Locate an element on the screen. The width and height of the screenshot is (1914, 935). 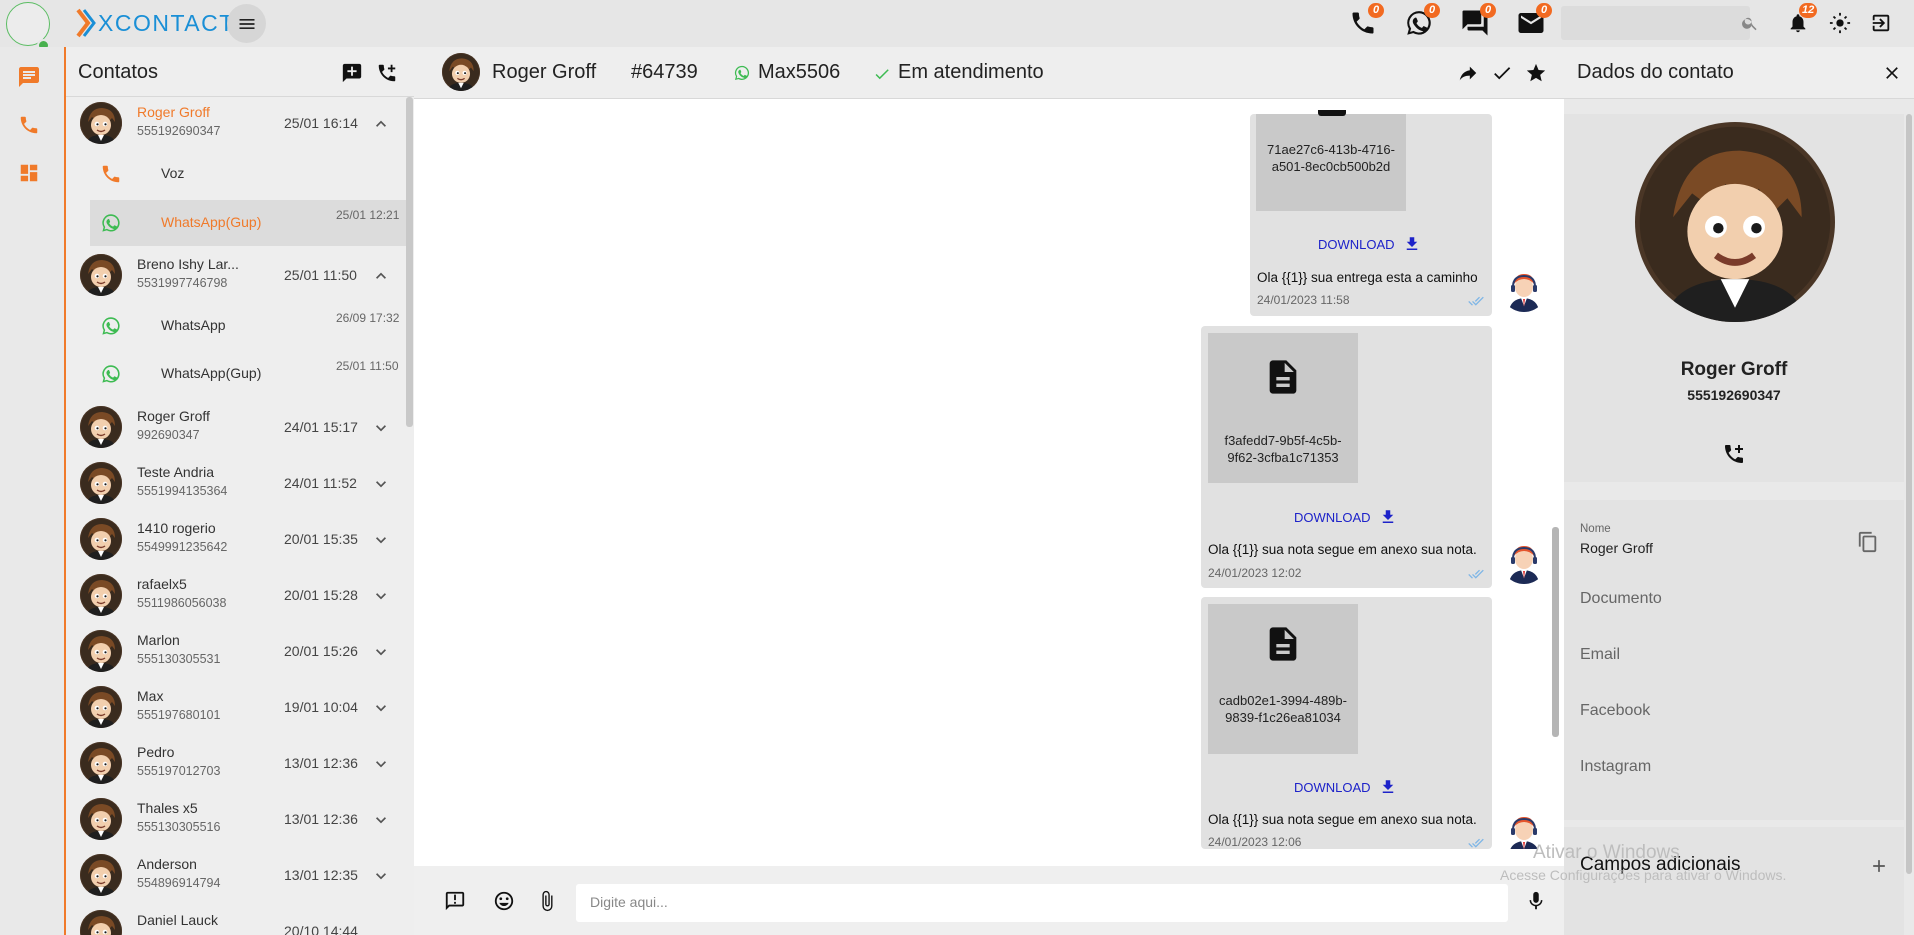
contact-item: Teste Andria 5551994135364 24/01 11:52 is located at coordinates (236, 483).